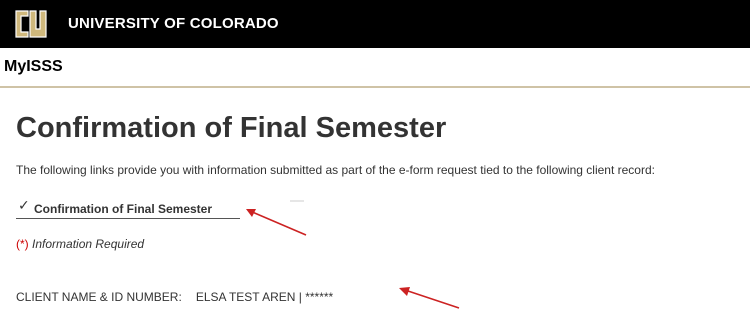  I want to click on university-name: UNIVERSITY OF COLORADO, so click(173, 23).